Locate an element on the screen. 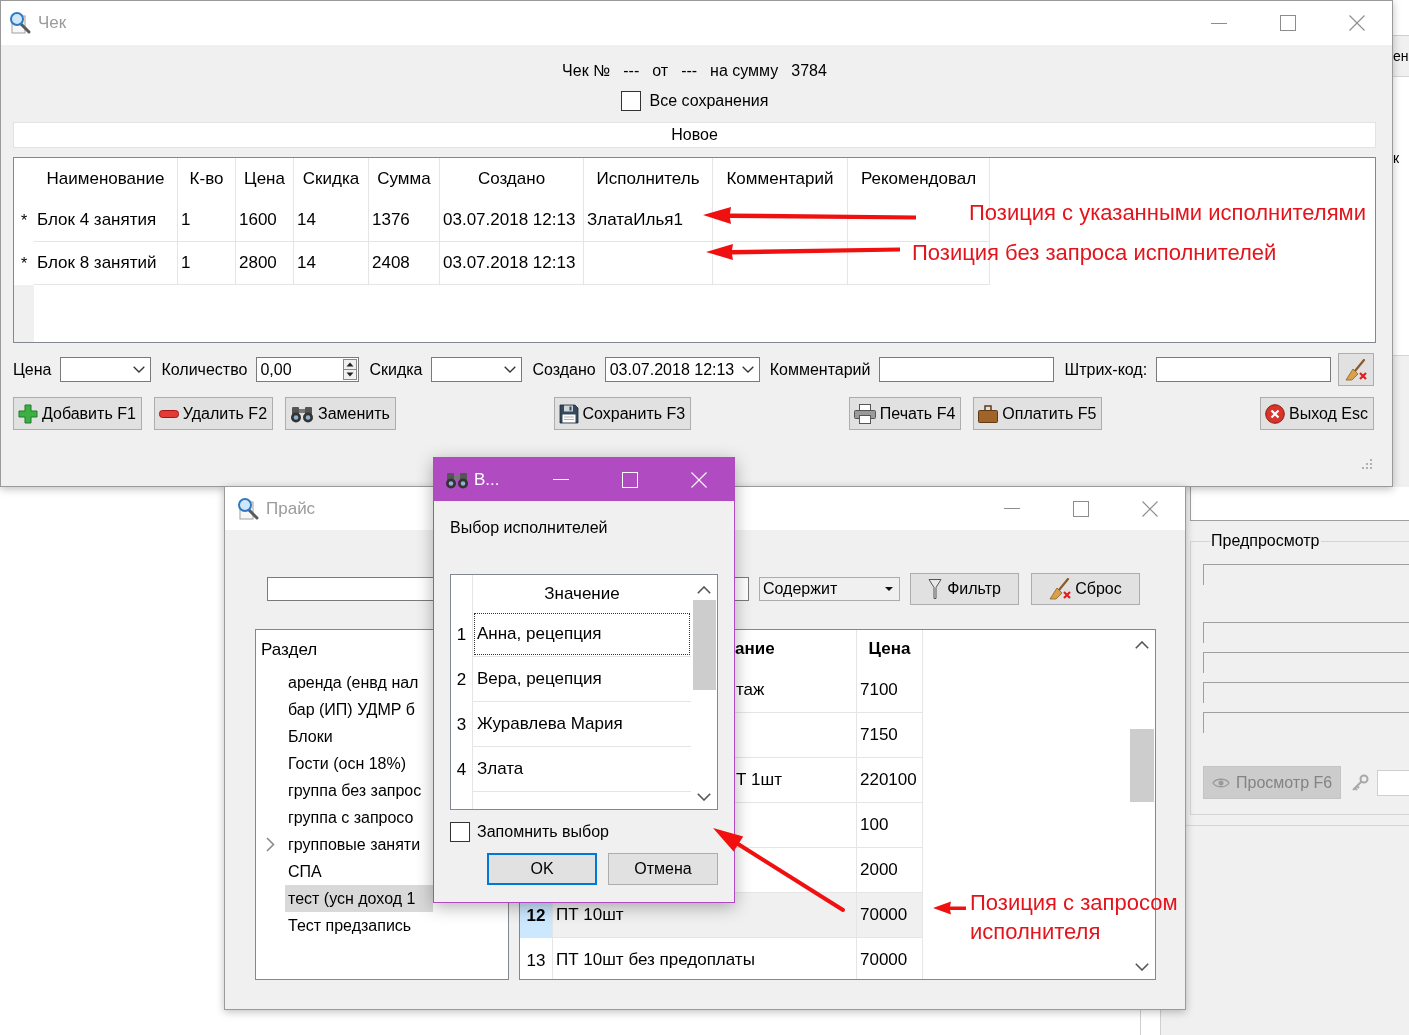  exit-button: Выход Esc is located at coordinates (1316, 413).